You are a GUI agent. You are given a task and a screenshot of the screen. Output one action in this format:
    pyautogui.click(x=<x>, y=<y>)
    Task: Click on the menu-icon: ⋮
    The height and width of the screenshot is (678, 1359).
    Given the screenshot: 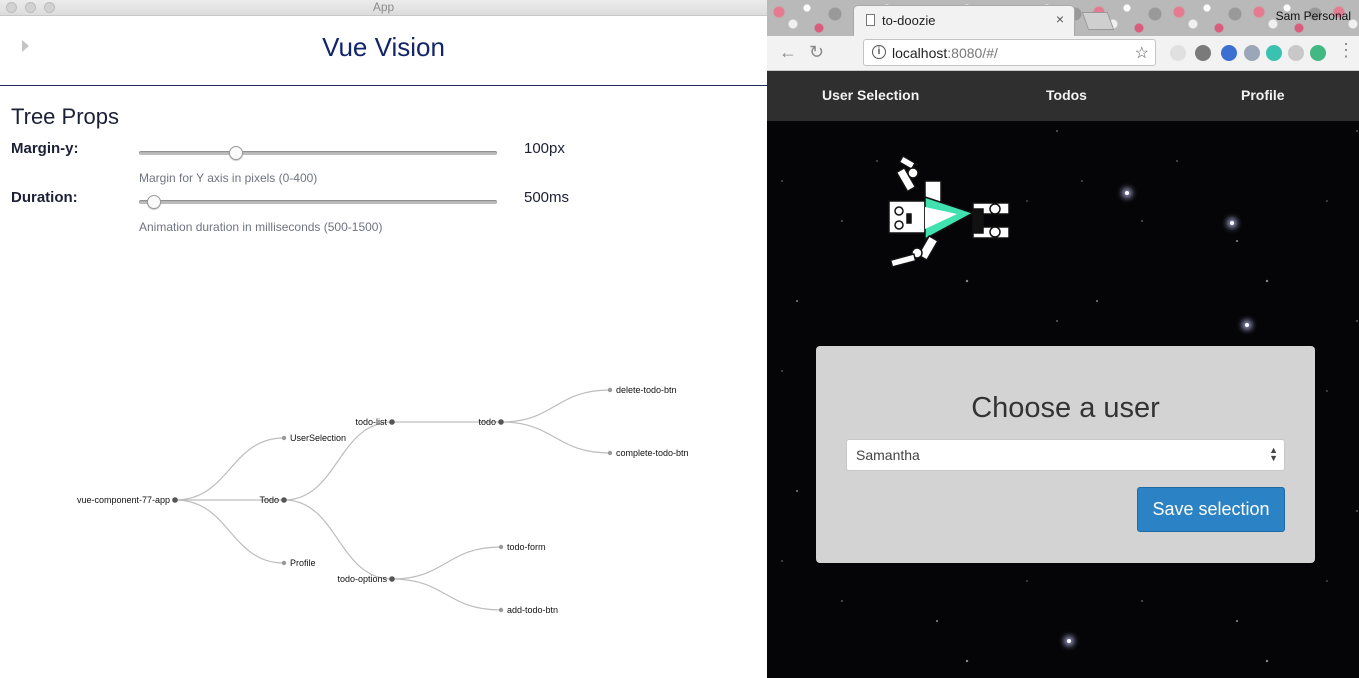 What is the action you would take?
    pyautogui.click(x=1346, y=50)
    